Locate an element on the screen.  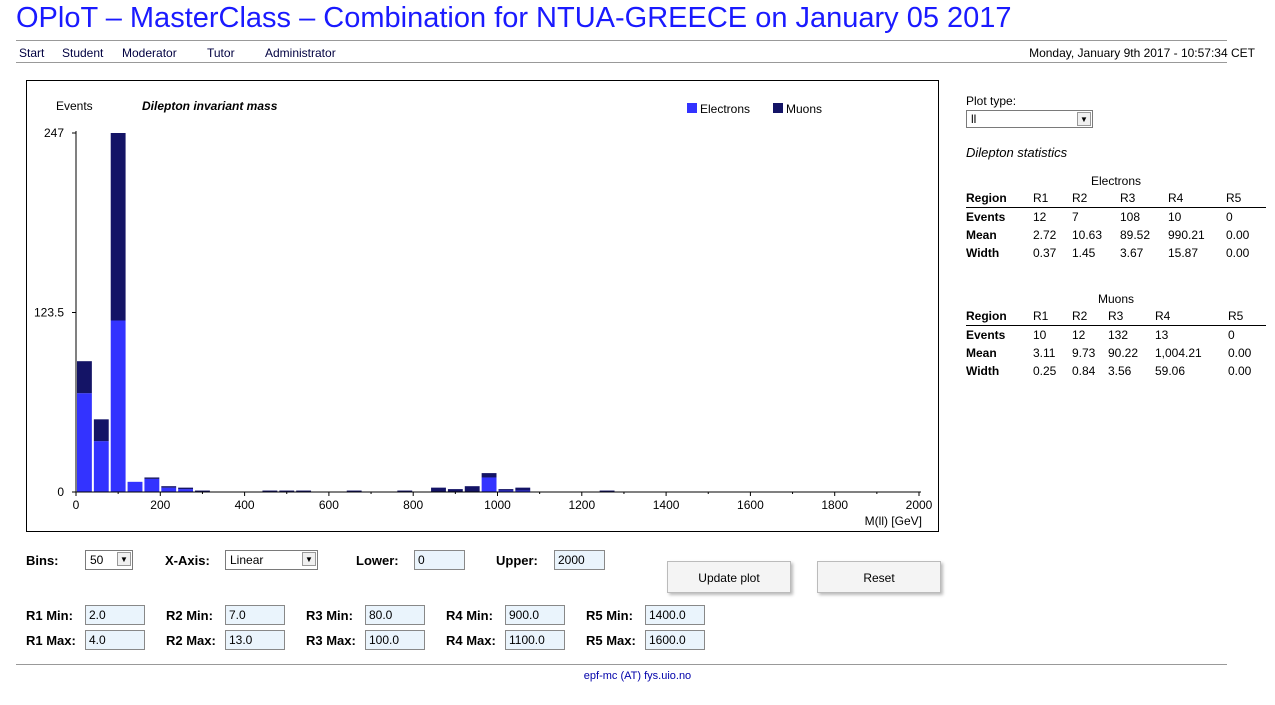
r1-min-input: 2.0 is located at coordinates (115, 615).